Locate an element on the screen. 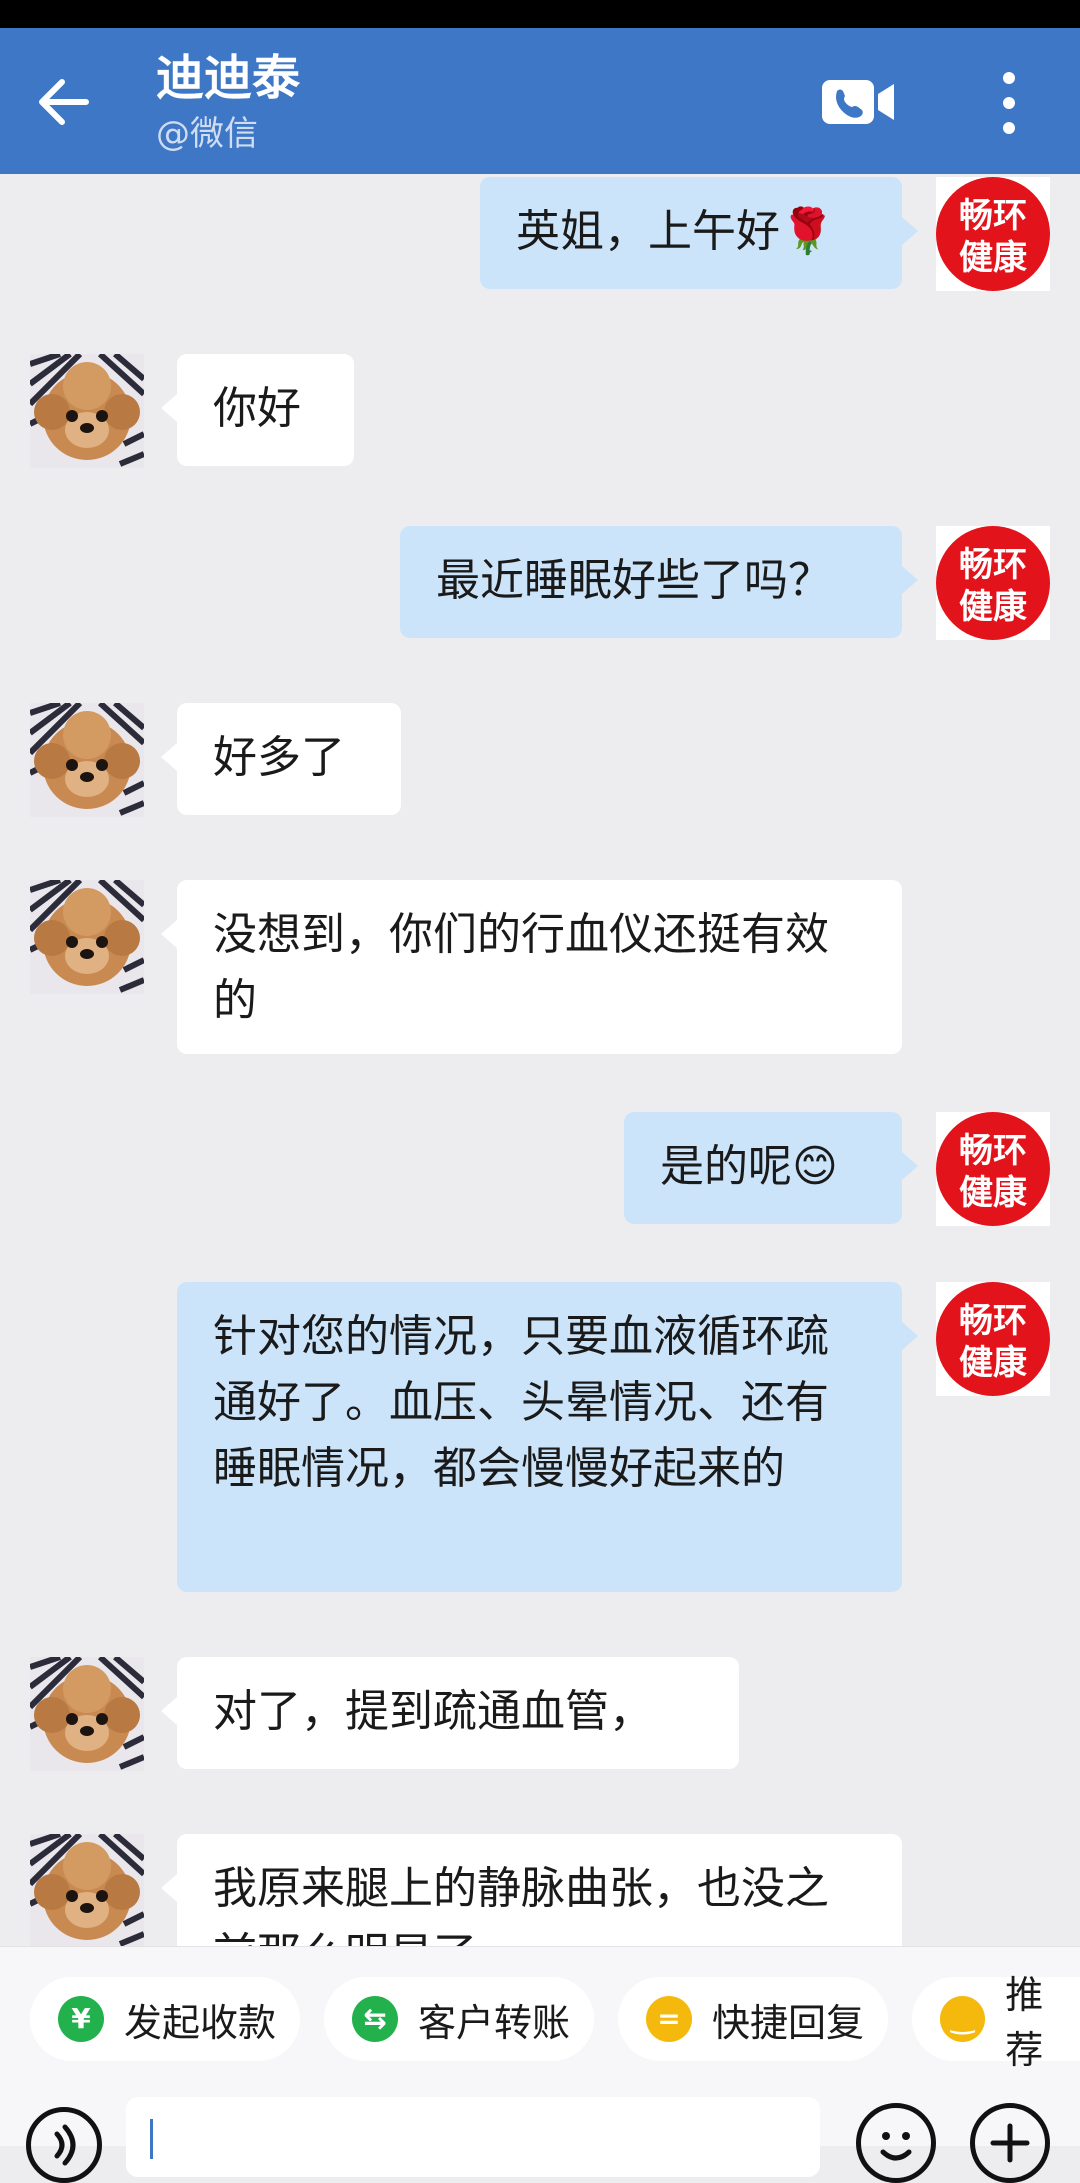 This screenshot has width=1080, height=2183. back-button is located at coordinates (64, 102).